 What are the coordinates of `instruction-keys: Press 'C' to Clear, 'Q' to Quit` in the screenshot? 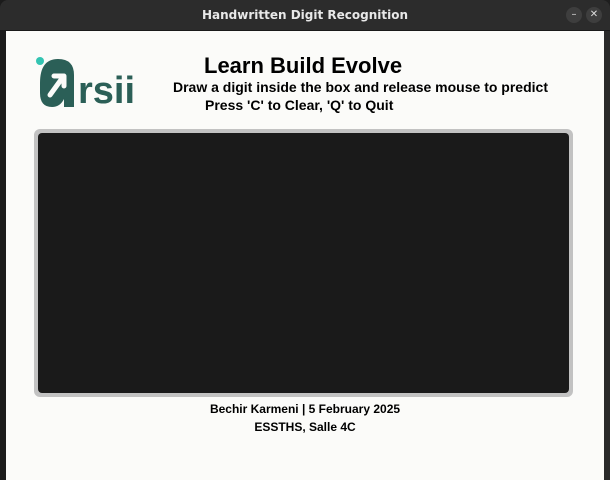 It's located at (299, 105).